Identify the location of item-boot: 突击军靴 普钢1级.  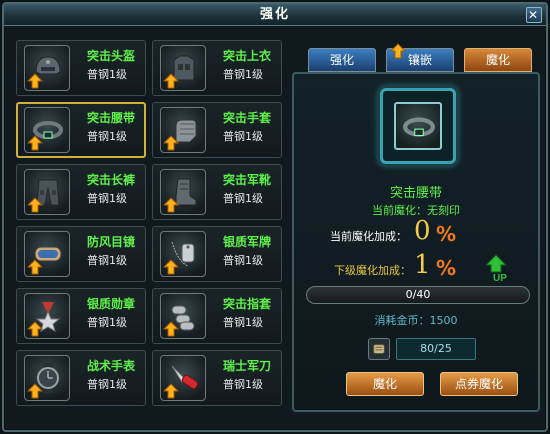
(217, 192).